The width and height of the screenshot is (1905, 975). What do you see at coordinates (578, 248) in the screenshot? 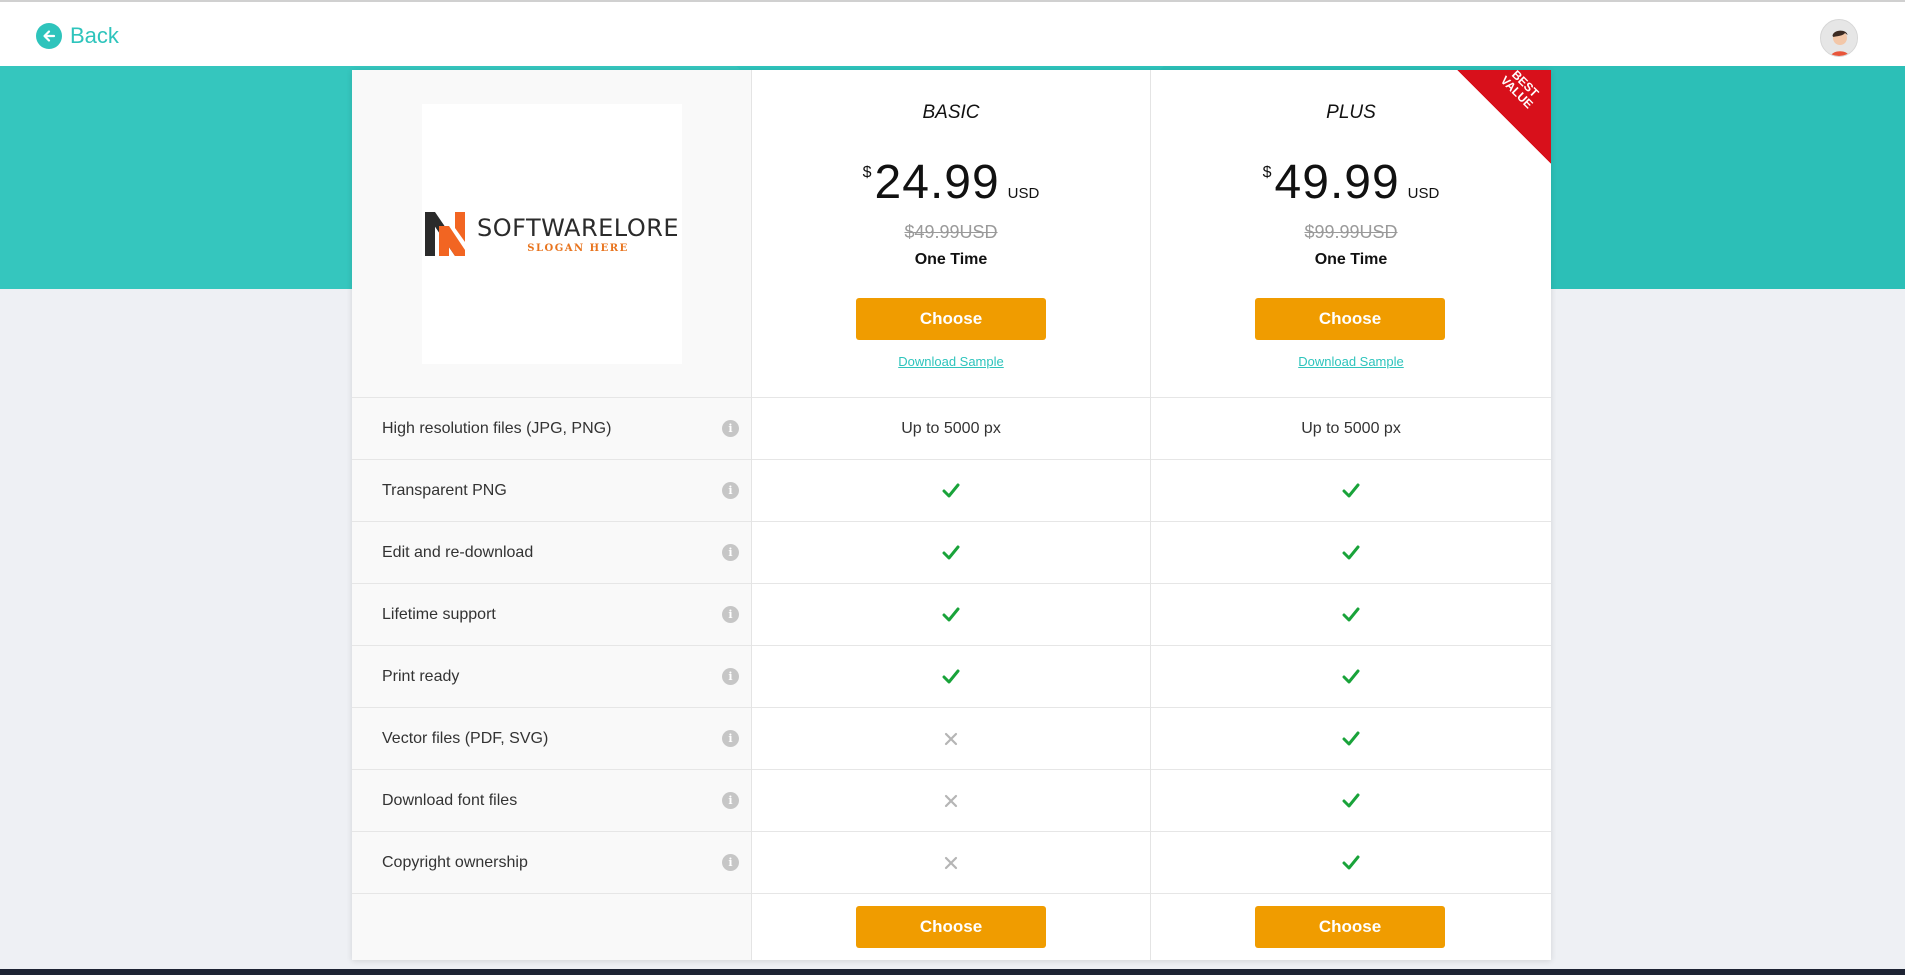
I see `logo-slogan: SLOGAN HERE` at bounding box center [578, 248].